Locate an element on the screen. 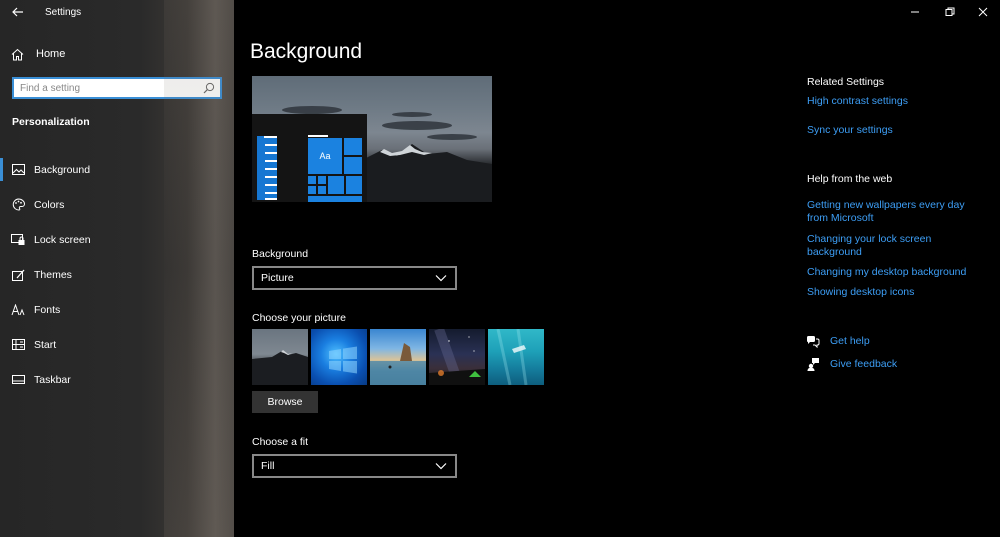  home-label: Home is located at coordinates (51, 54).